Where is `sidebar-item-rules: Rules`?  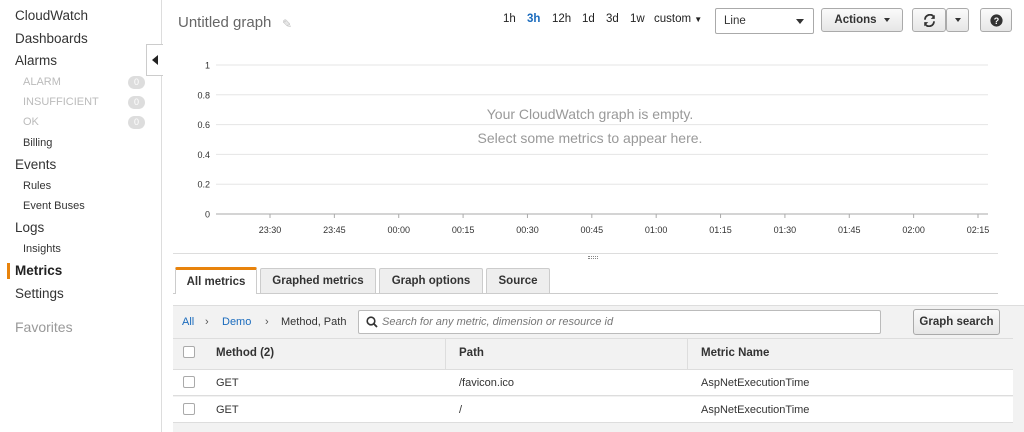 sidebar-item-rules: Rules is located at coordinates (37, 186).